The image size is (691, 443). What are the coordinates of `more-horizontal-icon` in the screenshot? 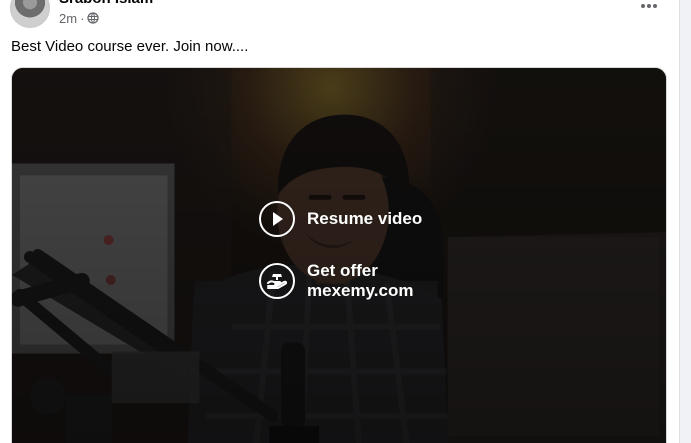 It's located at (649, 6).